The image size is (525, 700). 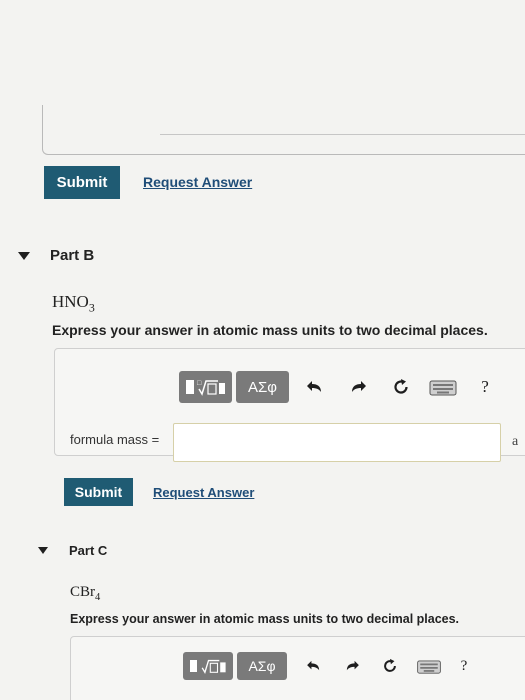 What do you see at coordinates (203, 492) in the screenshot?
I see `part-b-request-answer-link: Request Answer` at bounding box center [203, 492].